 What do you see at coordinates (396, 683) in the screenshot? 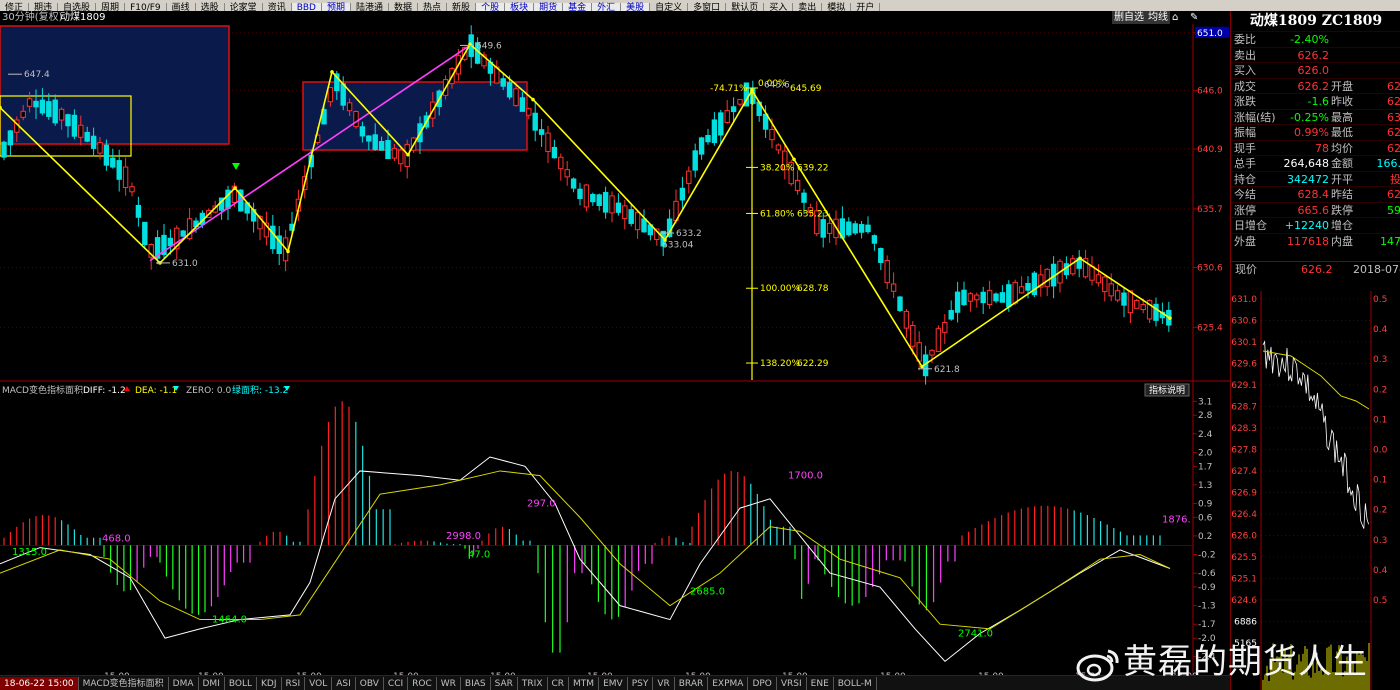
I see `indicator-tab: CCI` at bounding box center [396, 683].